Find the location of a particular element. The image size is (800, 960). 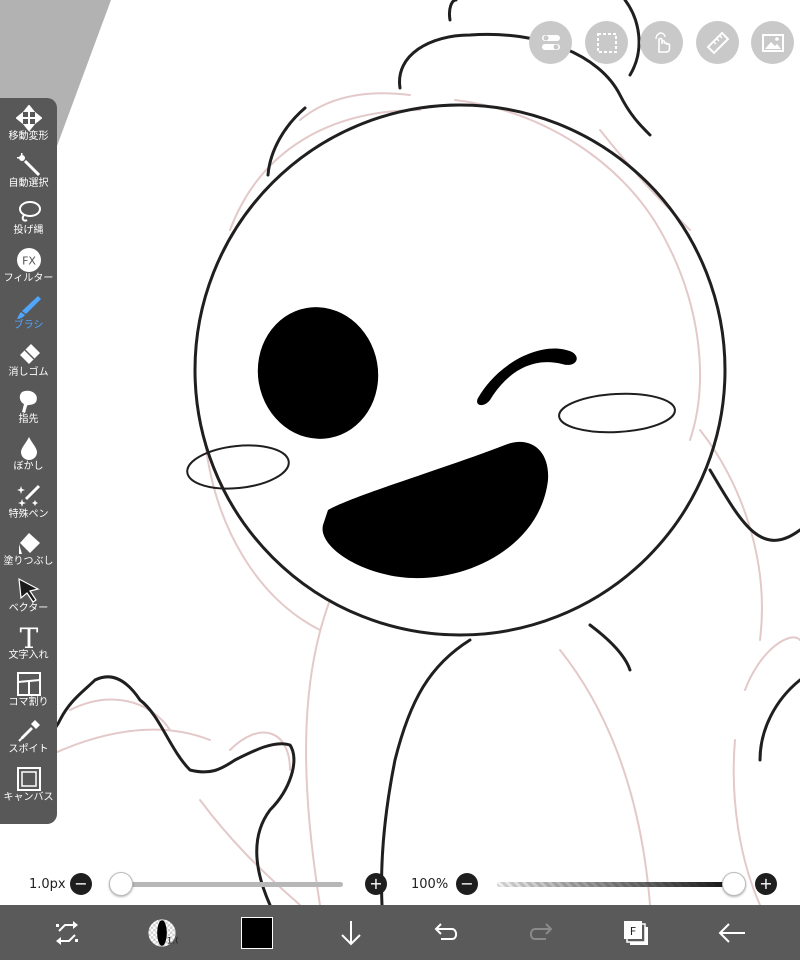

opacity-increase-button: + is located at coordinates (766, 884).